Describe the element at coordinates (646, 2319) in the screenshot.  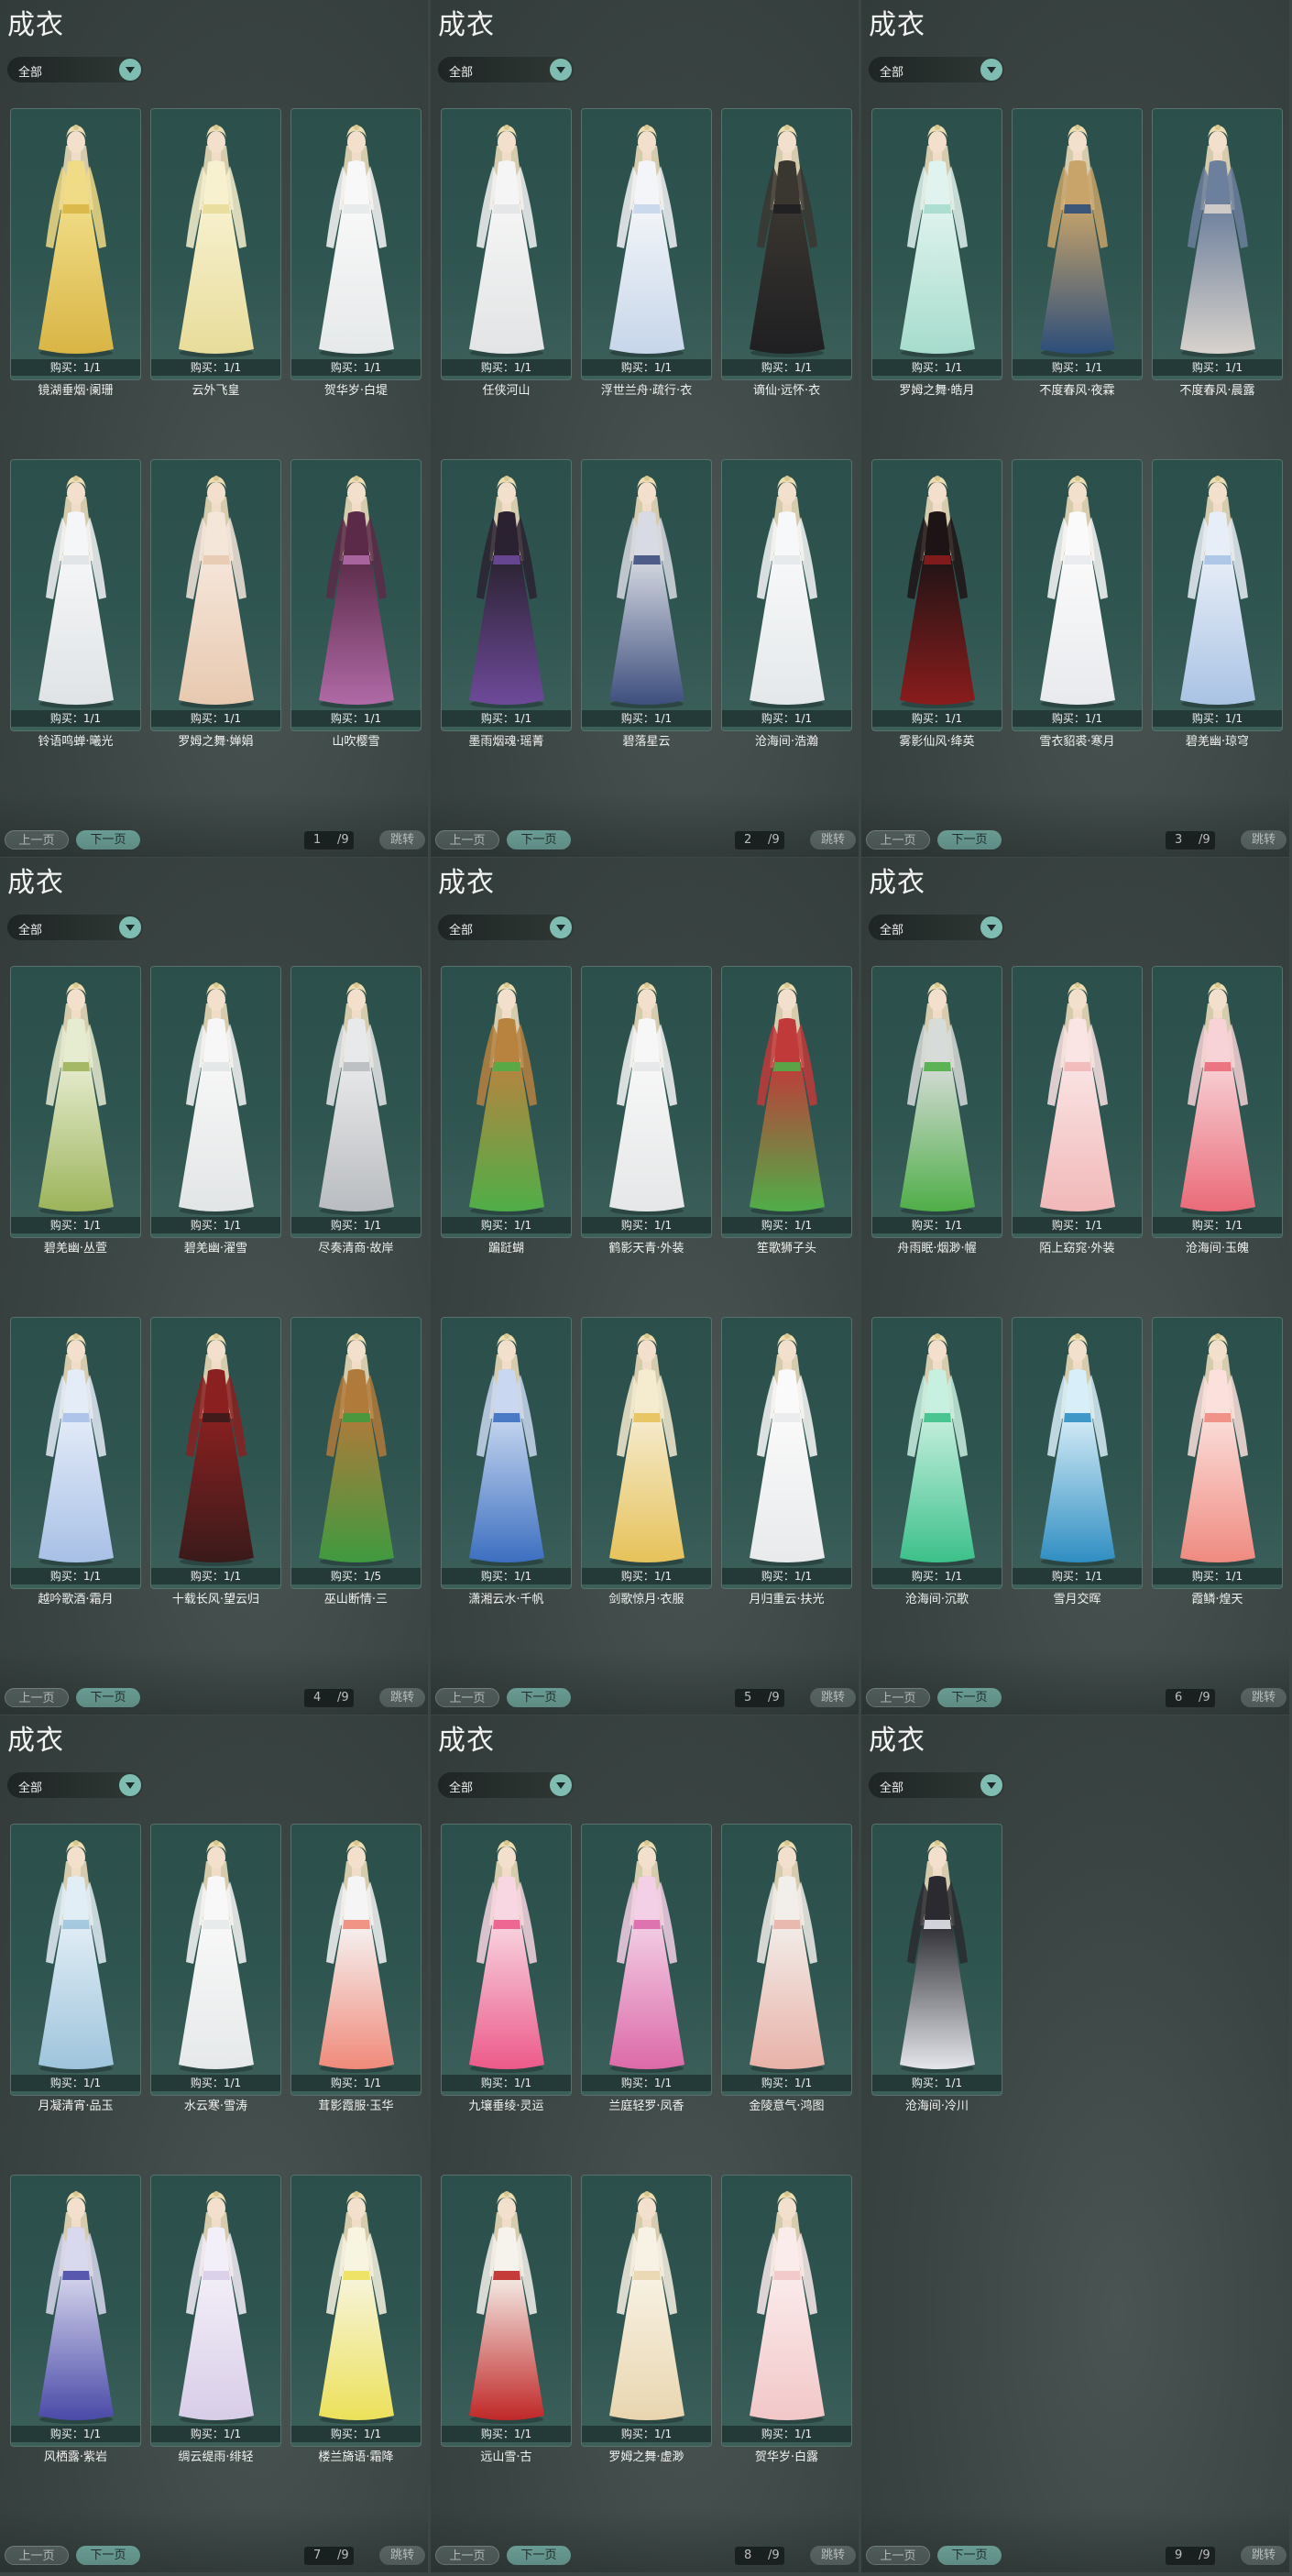
I see `outfit-card: 购买：1/1 罗姆之舞·虚渺` at that location.